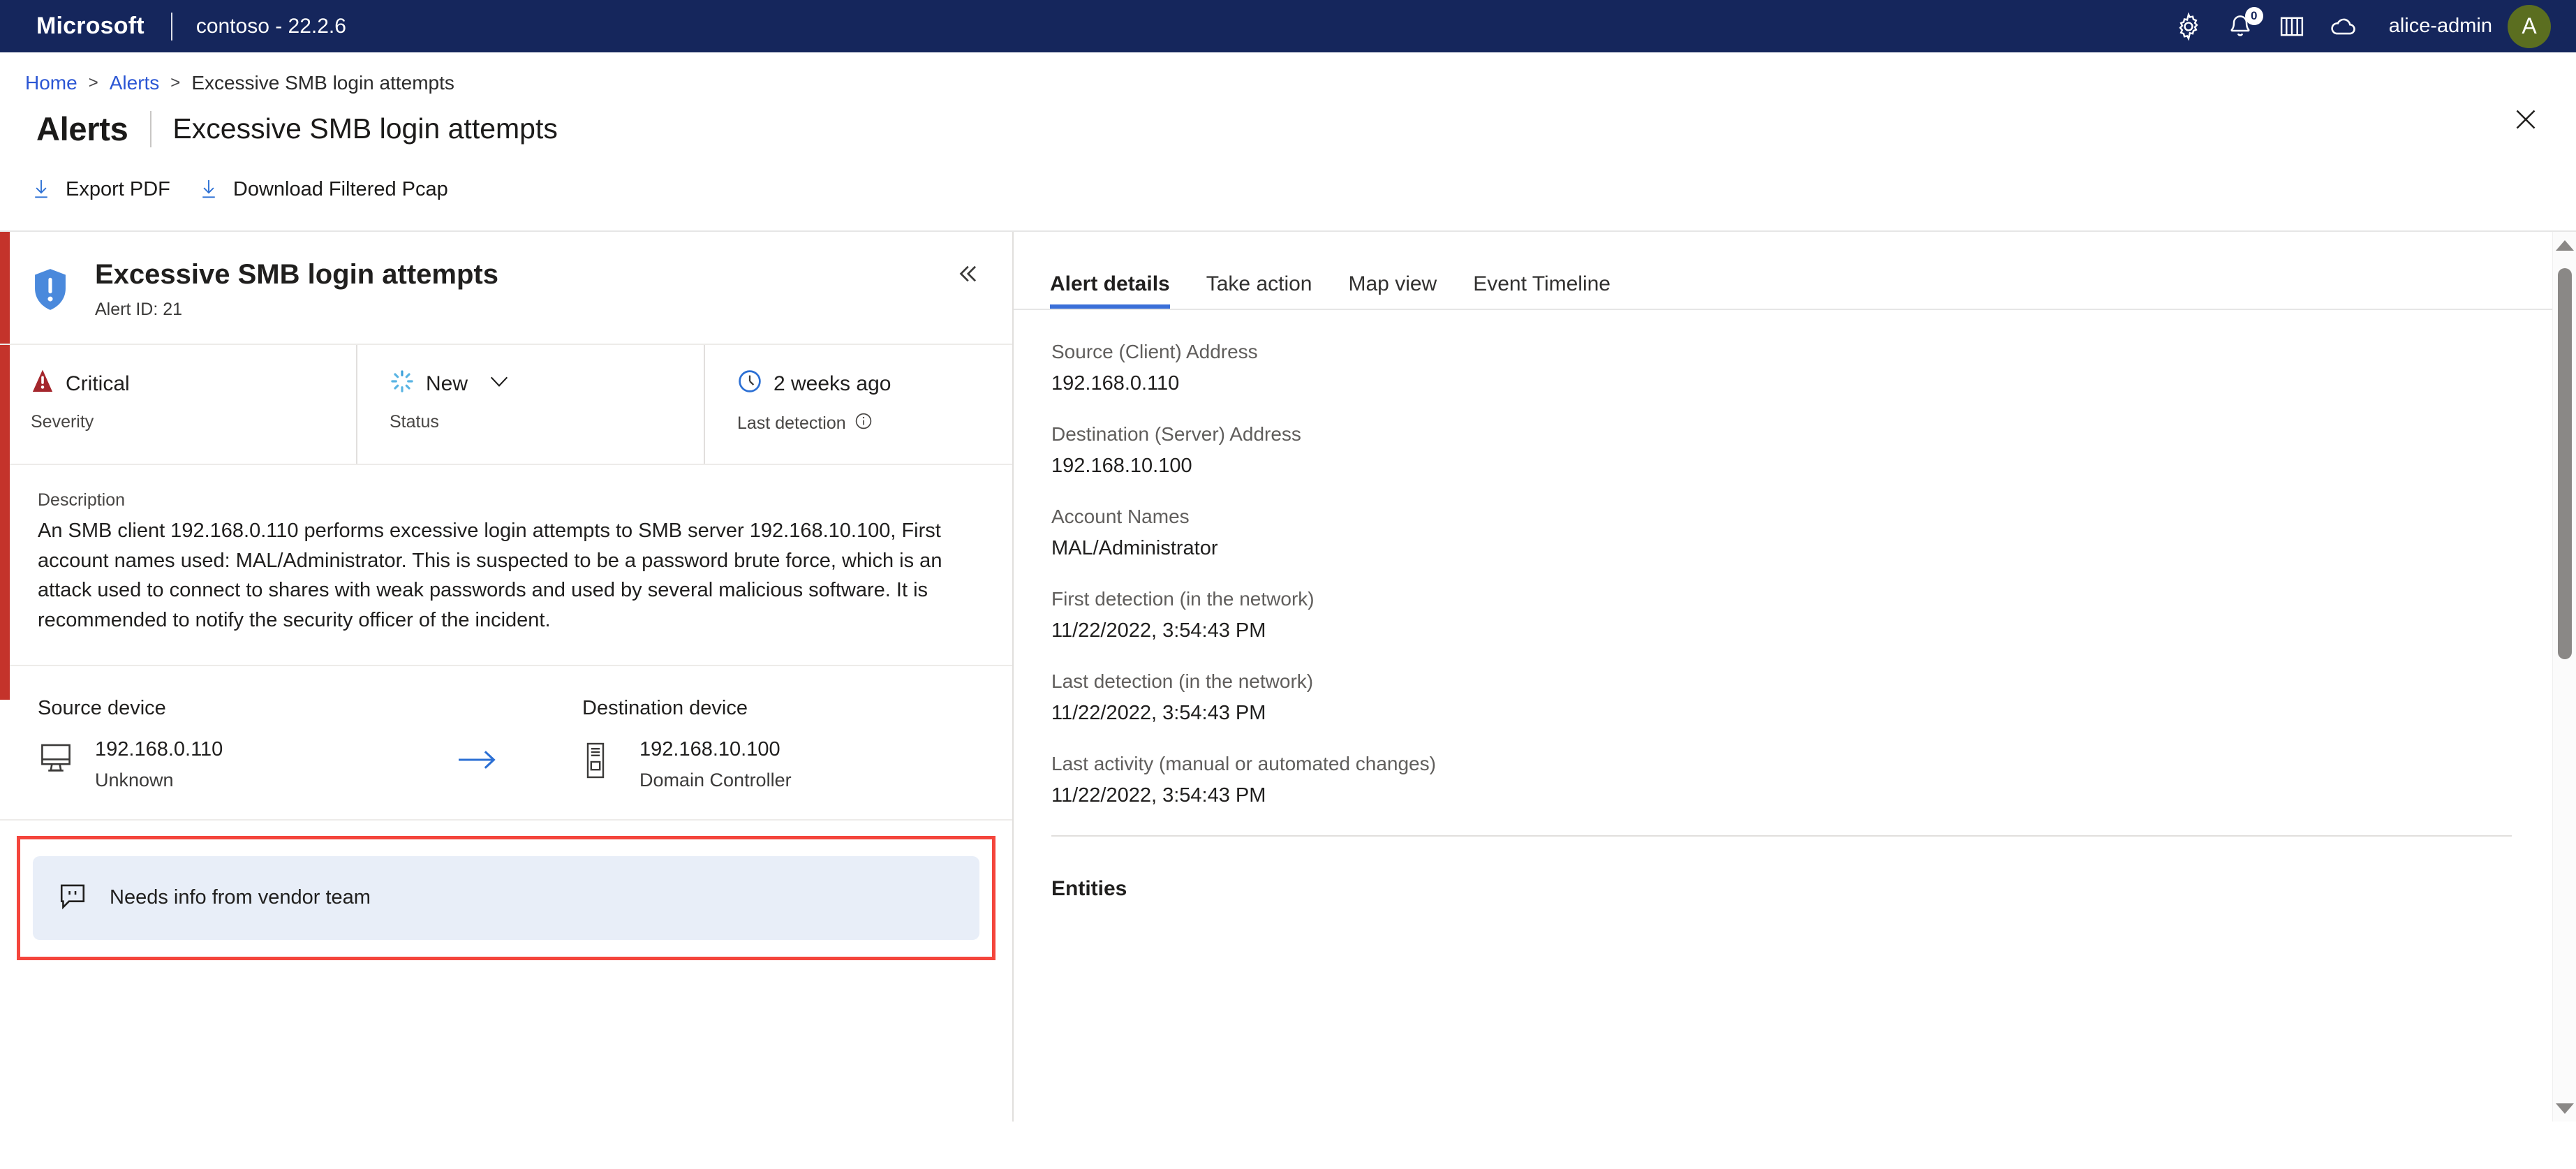 This screenshot has height=1169, width=2576. What do you see at coordinates (1288, 121) in the screenshot?
I see `page-title: Alerts Excessive SMB login attempts` at bounding box center [1288, 121].